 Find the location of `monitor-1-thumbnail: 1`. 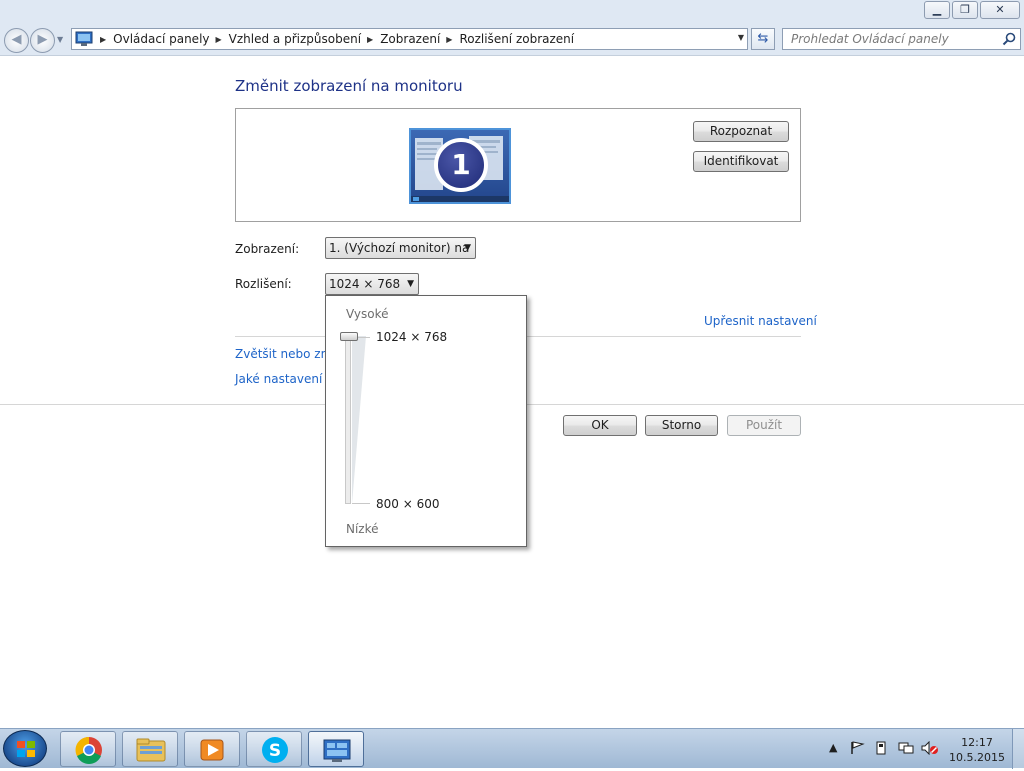

monitor-1-thumbnail: 1 is located at coordinates (460, 166).